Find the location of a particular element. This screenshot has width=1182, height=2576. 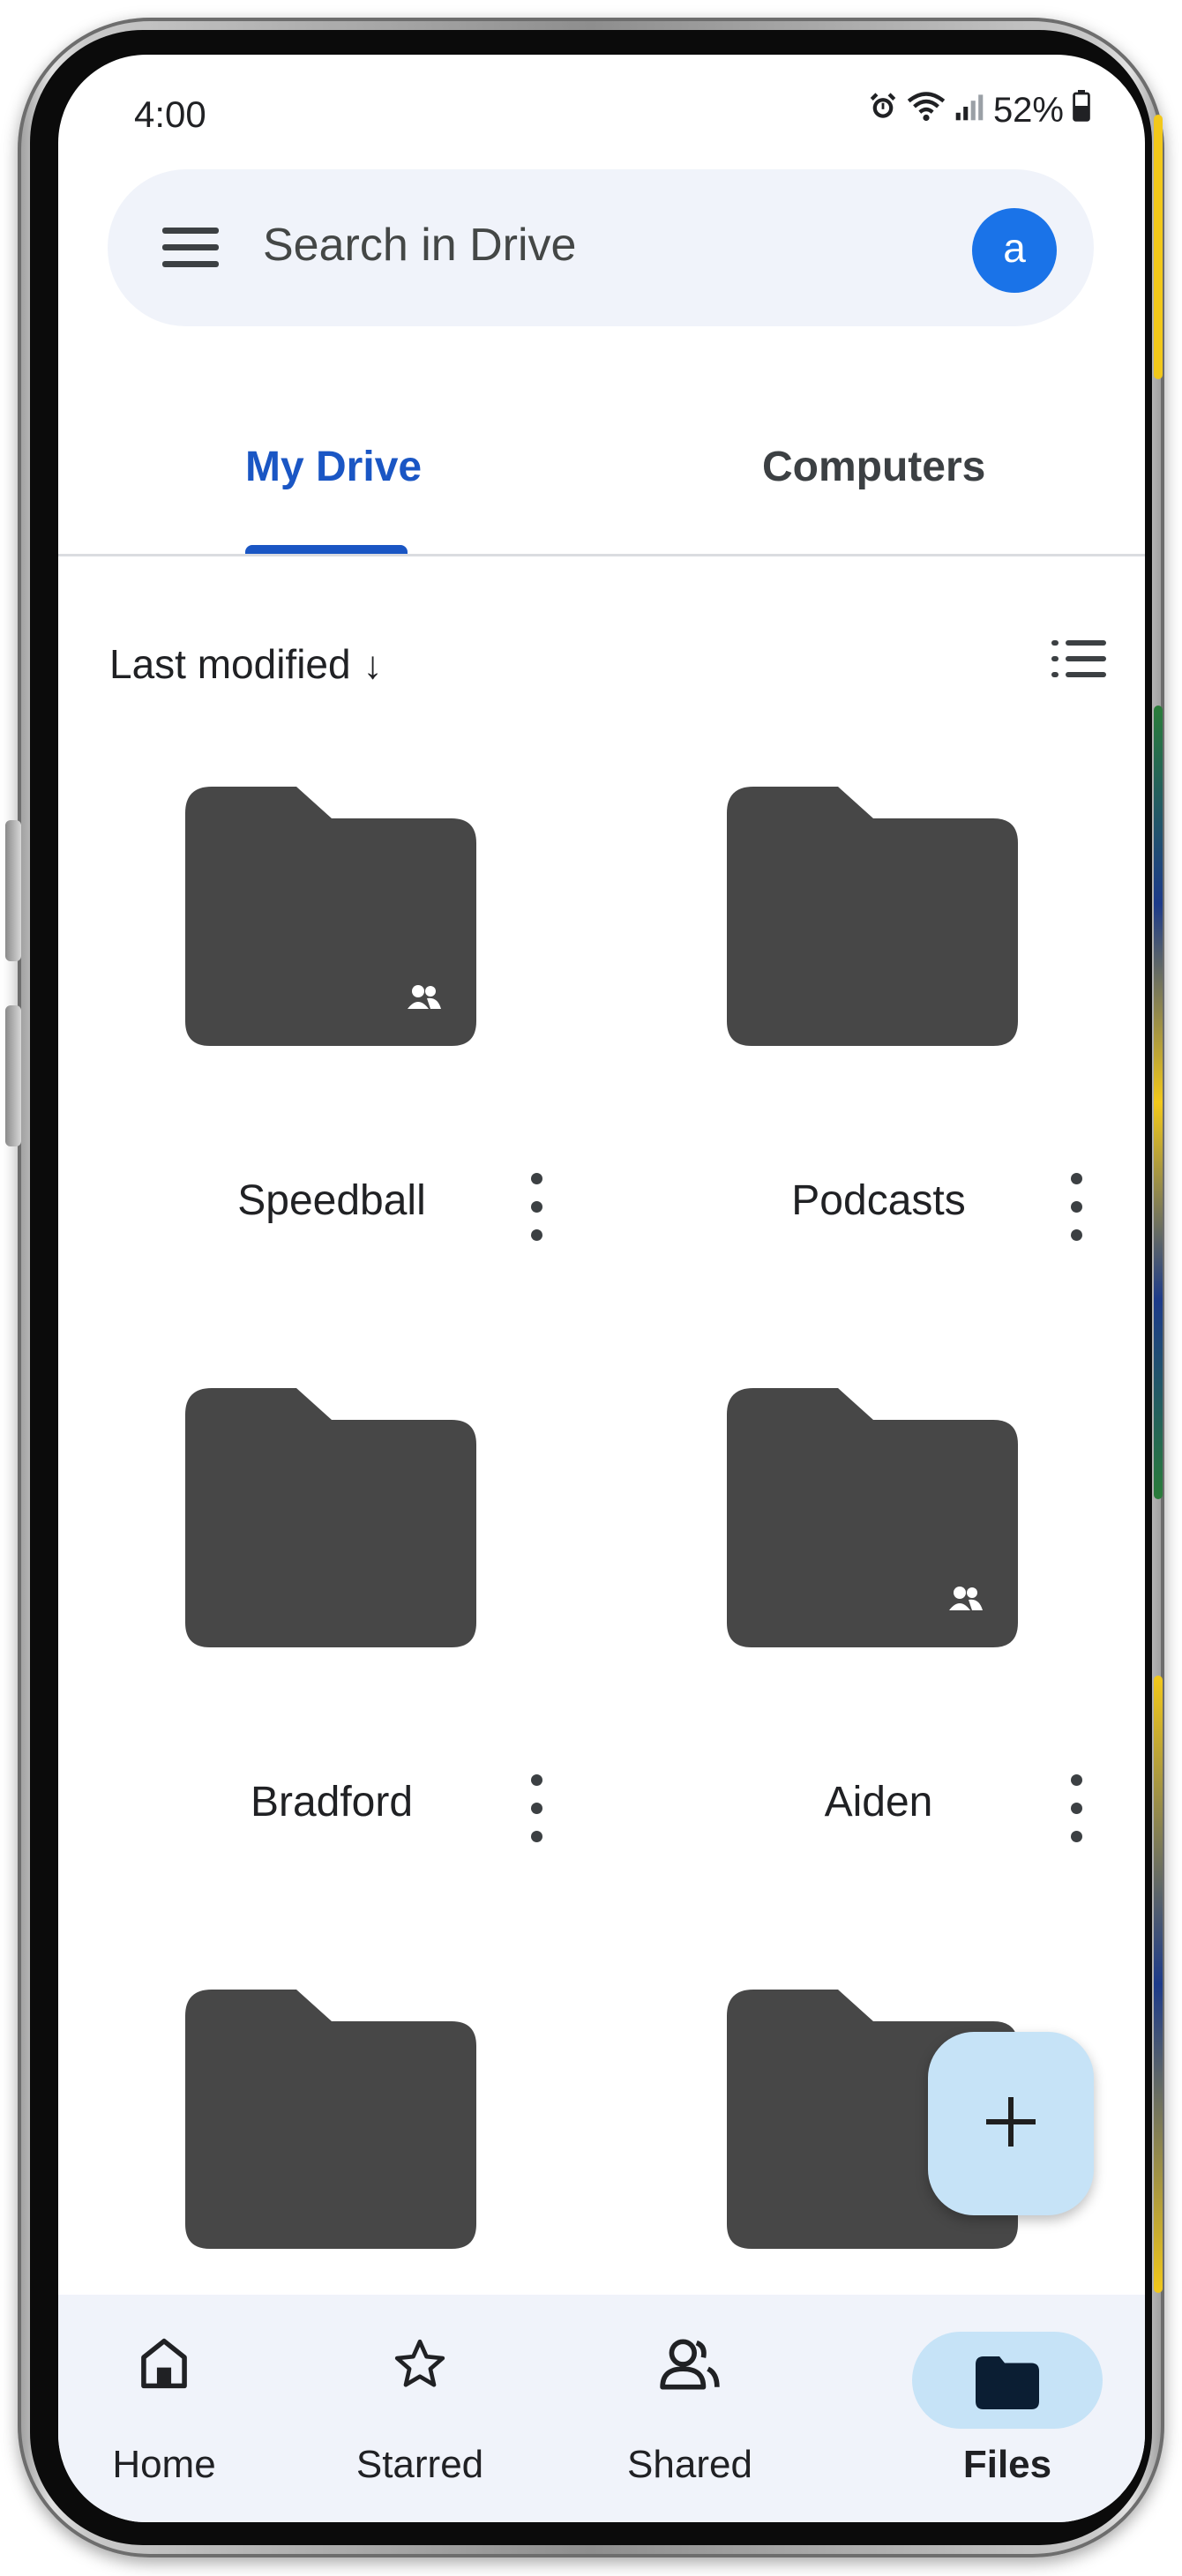

battery-percent: 52% is located at coordinates (1028, 110).